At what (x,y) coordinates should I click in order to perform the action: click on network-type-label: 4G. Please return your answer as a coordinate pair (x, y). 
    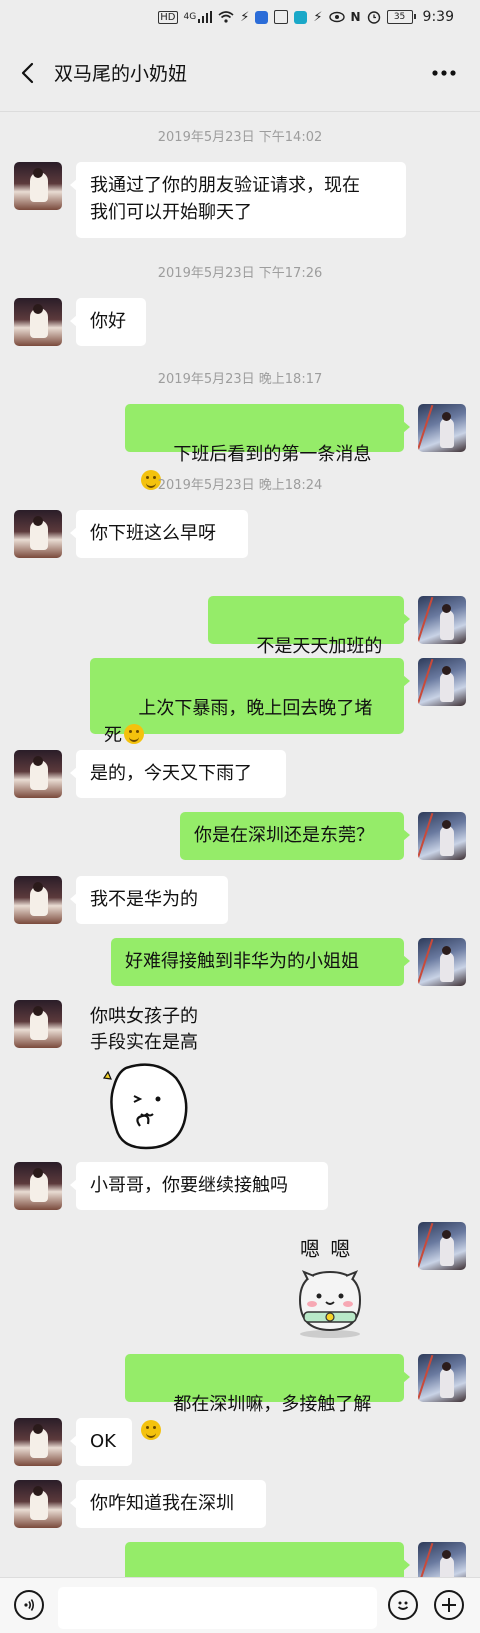
    Looking at the image, I should click on (190, 17).